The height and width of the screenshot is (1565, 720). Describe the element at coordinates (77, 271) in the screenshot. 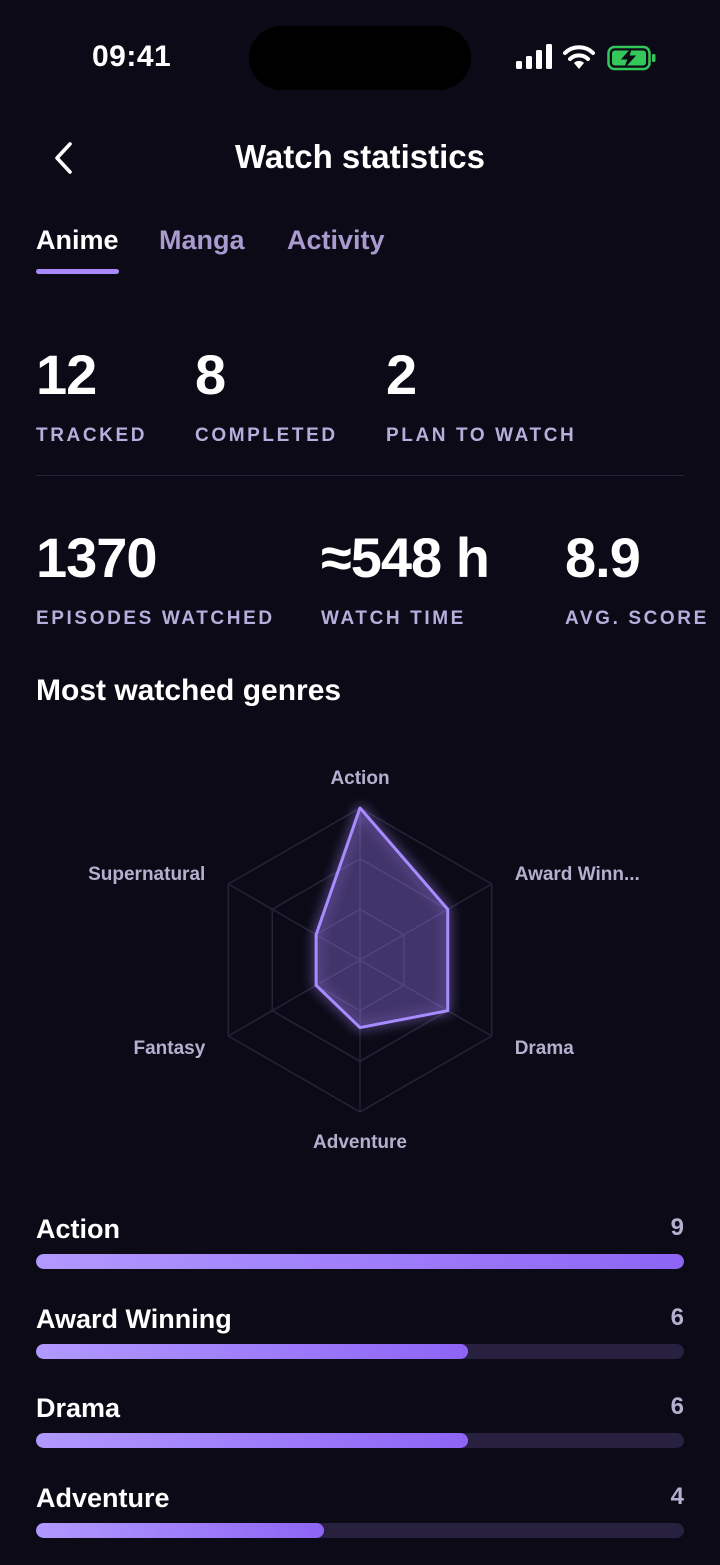

I see `active-tab-indicator` at that location.